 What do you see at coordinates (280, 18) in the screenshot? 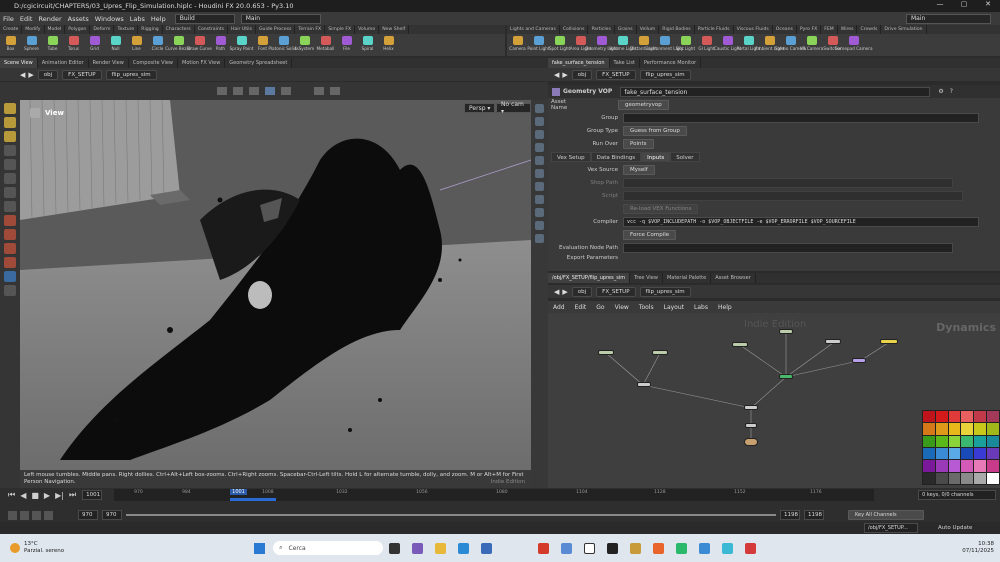
I see `main-desktop-select: Main` at bounding box center [280, 18].